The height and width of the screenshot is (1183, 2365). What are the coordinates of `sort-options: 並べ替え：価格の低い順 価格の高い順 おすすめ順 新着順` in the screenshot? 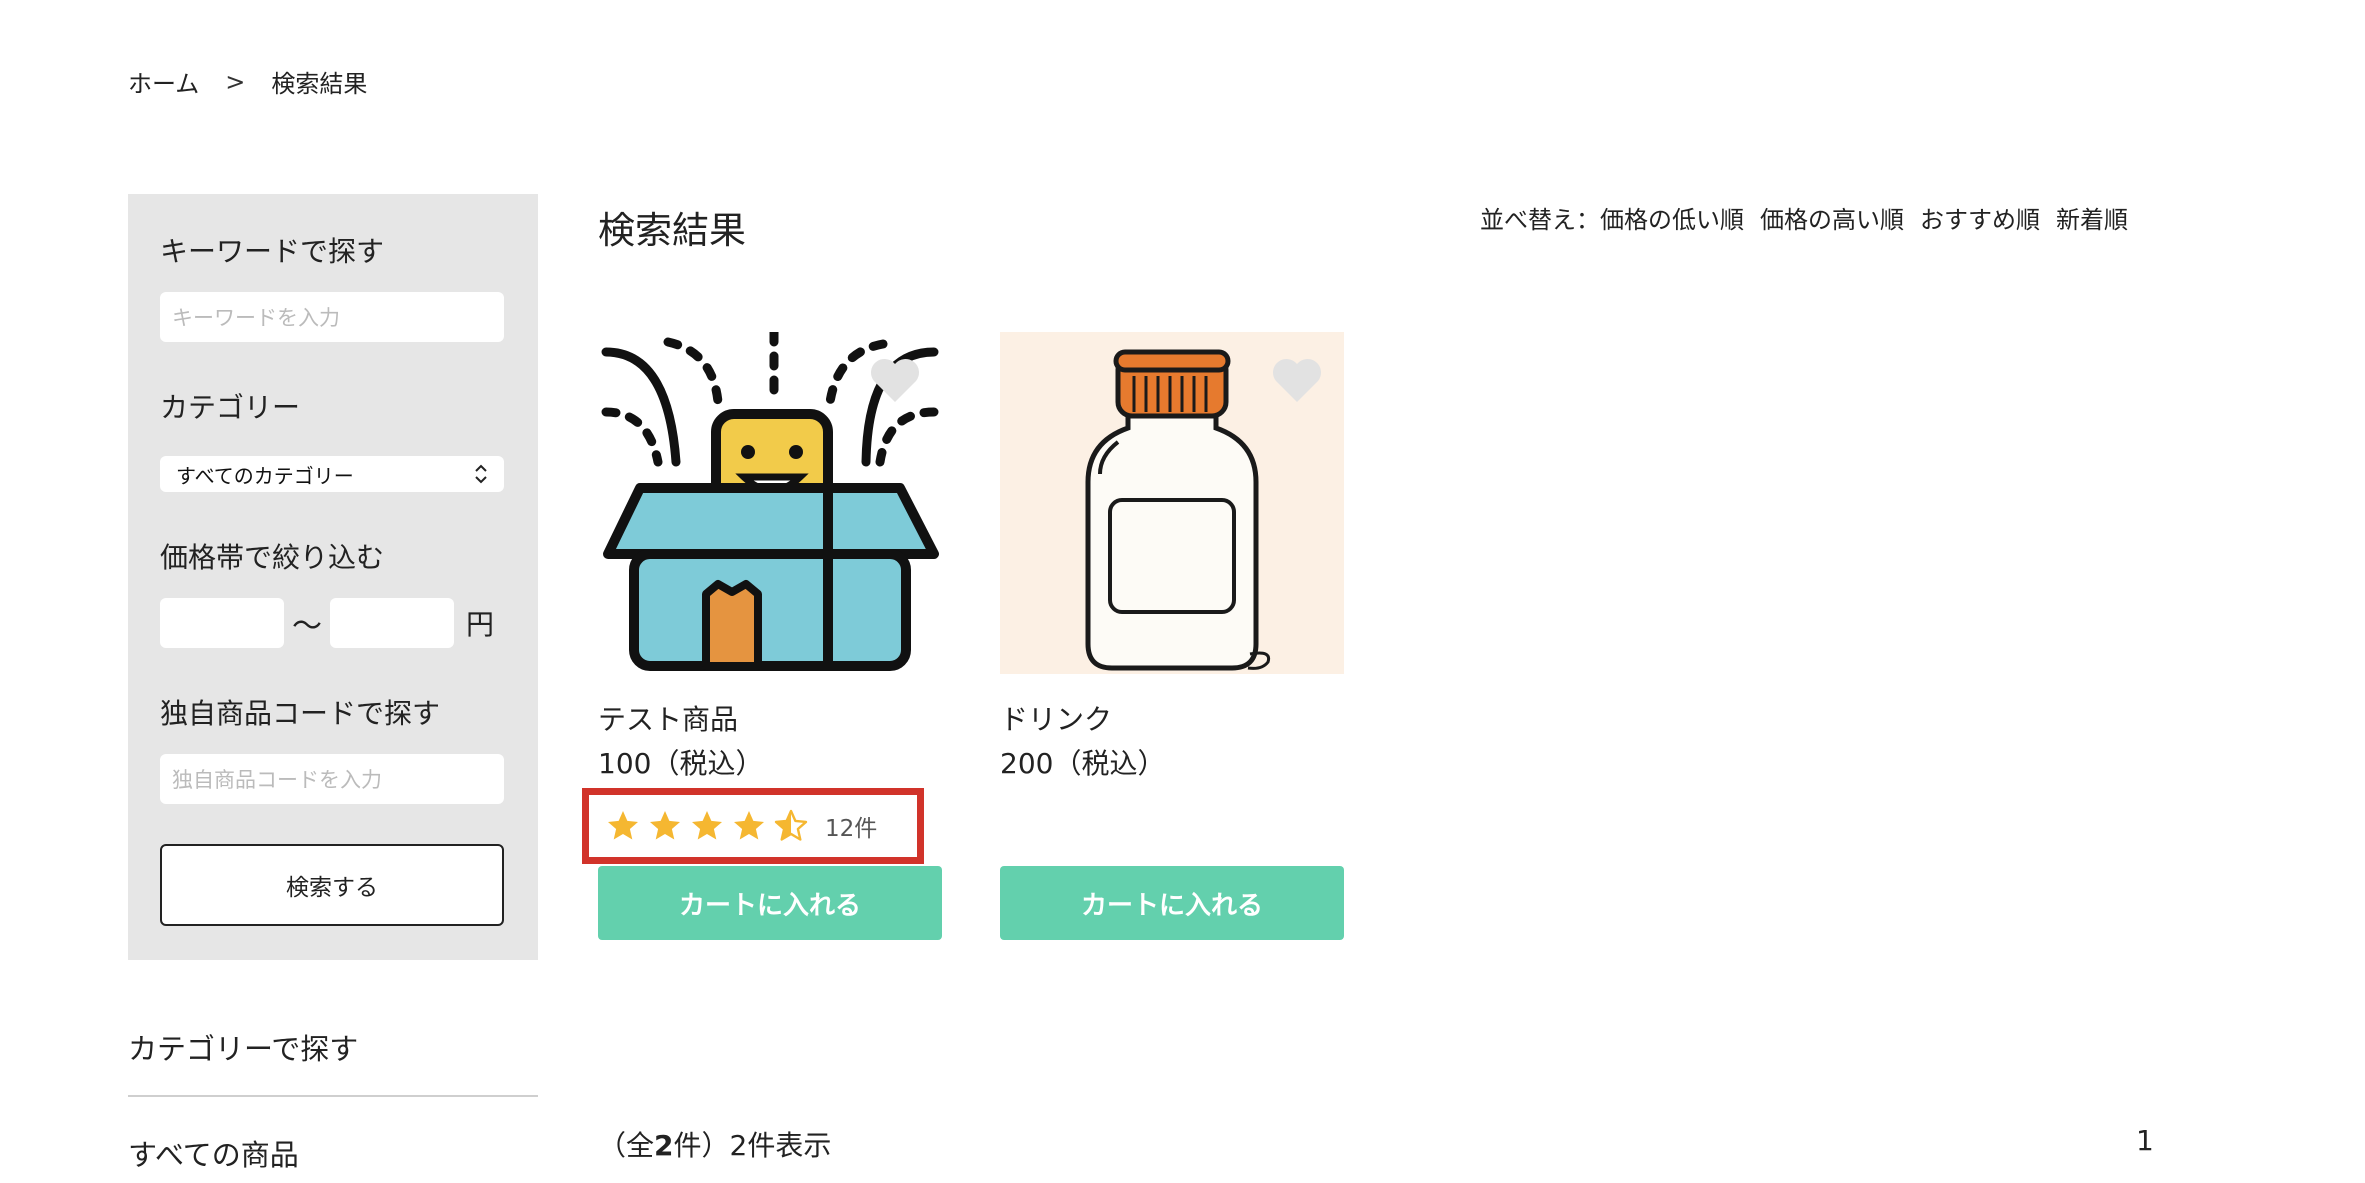 It's located at (1804, 217).